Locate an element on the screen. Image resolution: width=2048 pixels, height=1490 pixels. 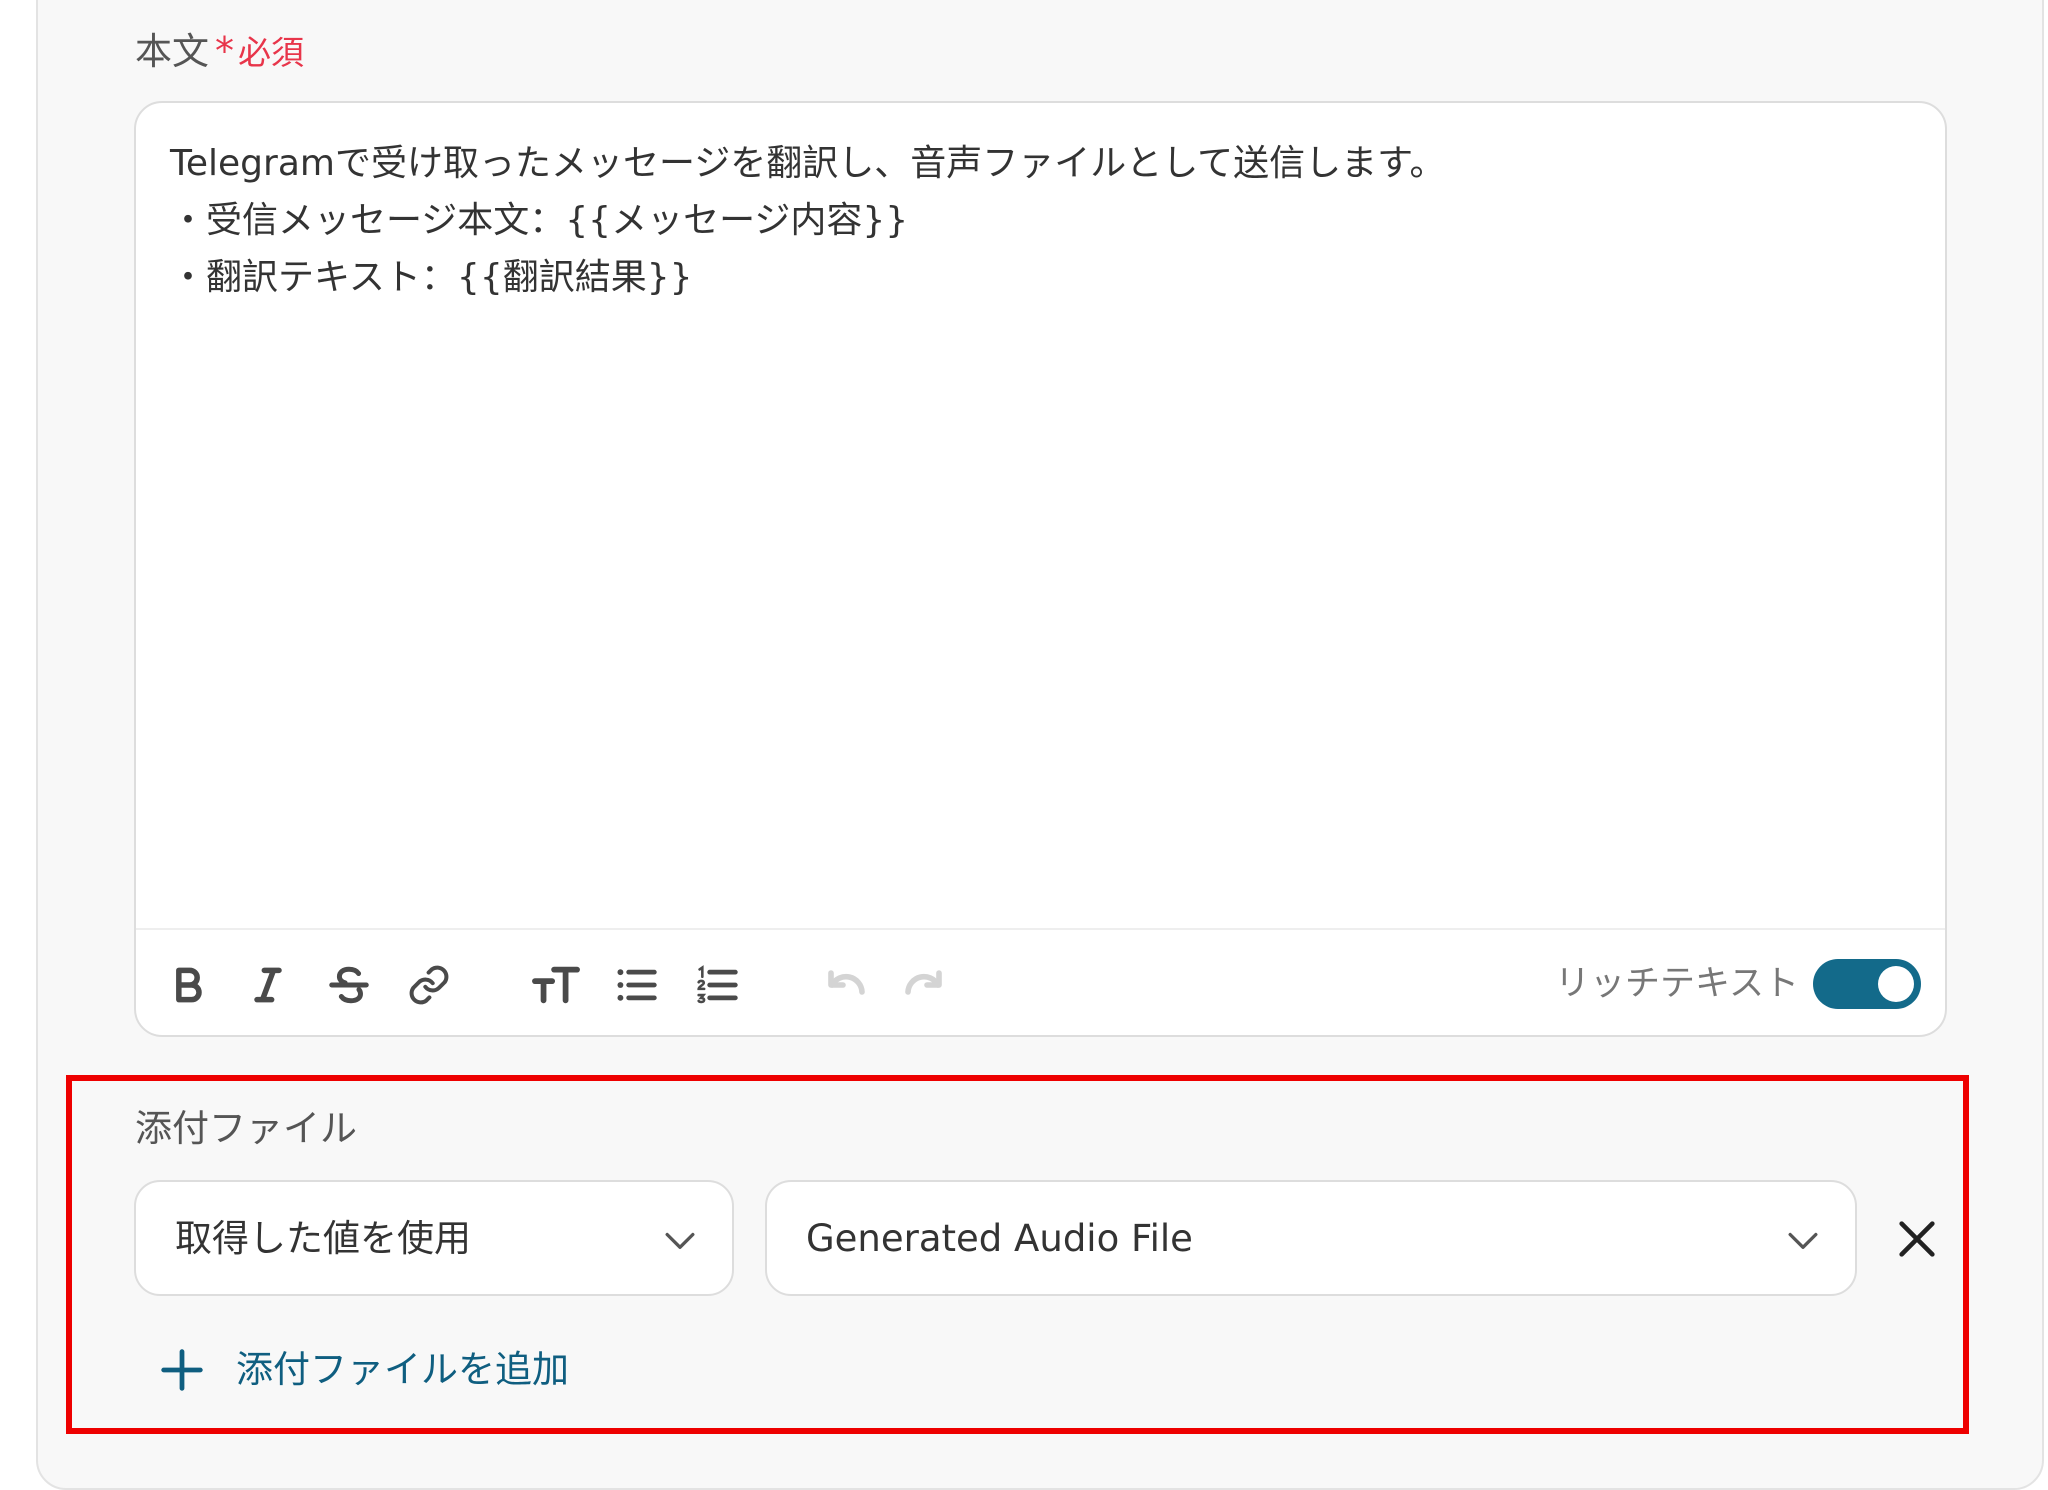
strikethrough-icon is located at coordinates (349, 985).